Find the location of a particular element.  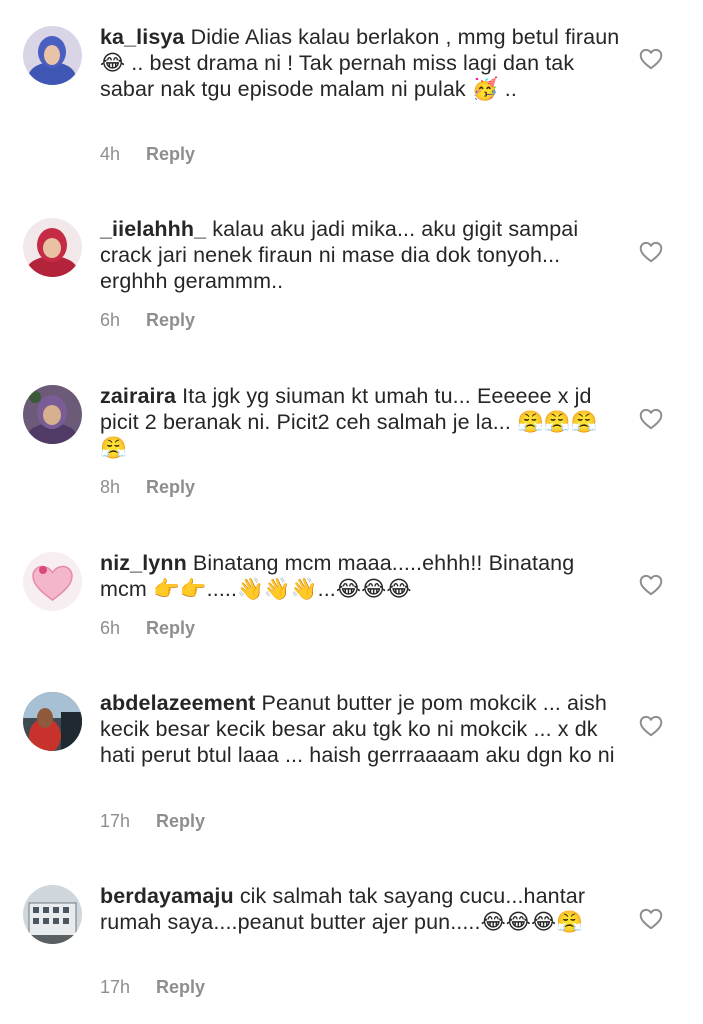

building-avatar is located at coordinates (52, 914).